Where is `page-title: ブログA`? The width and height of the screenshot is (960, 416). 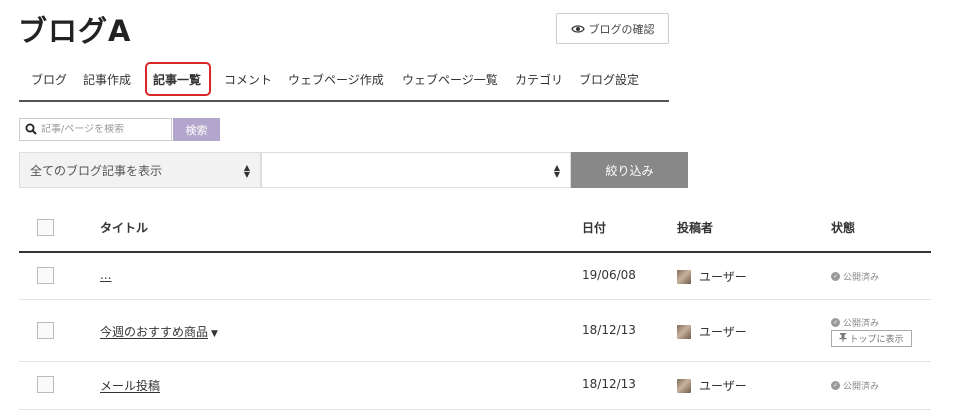 page-title: ブログA is located at coordinates (75, 31).